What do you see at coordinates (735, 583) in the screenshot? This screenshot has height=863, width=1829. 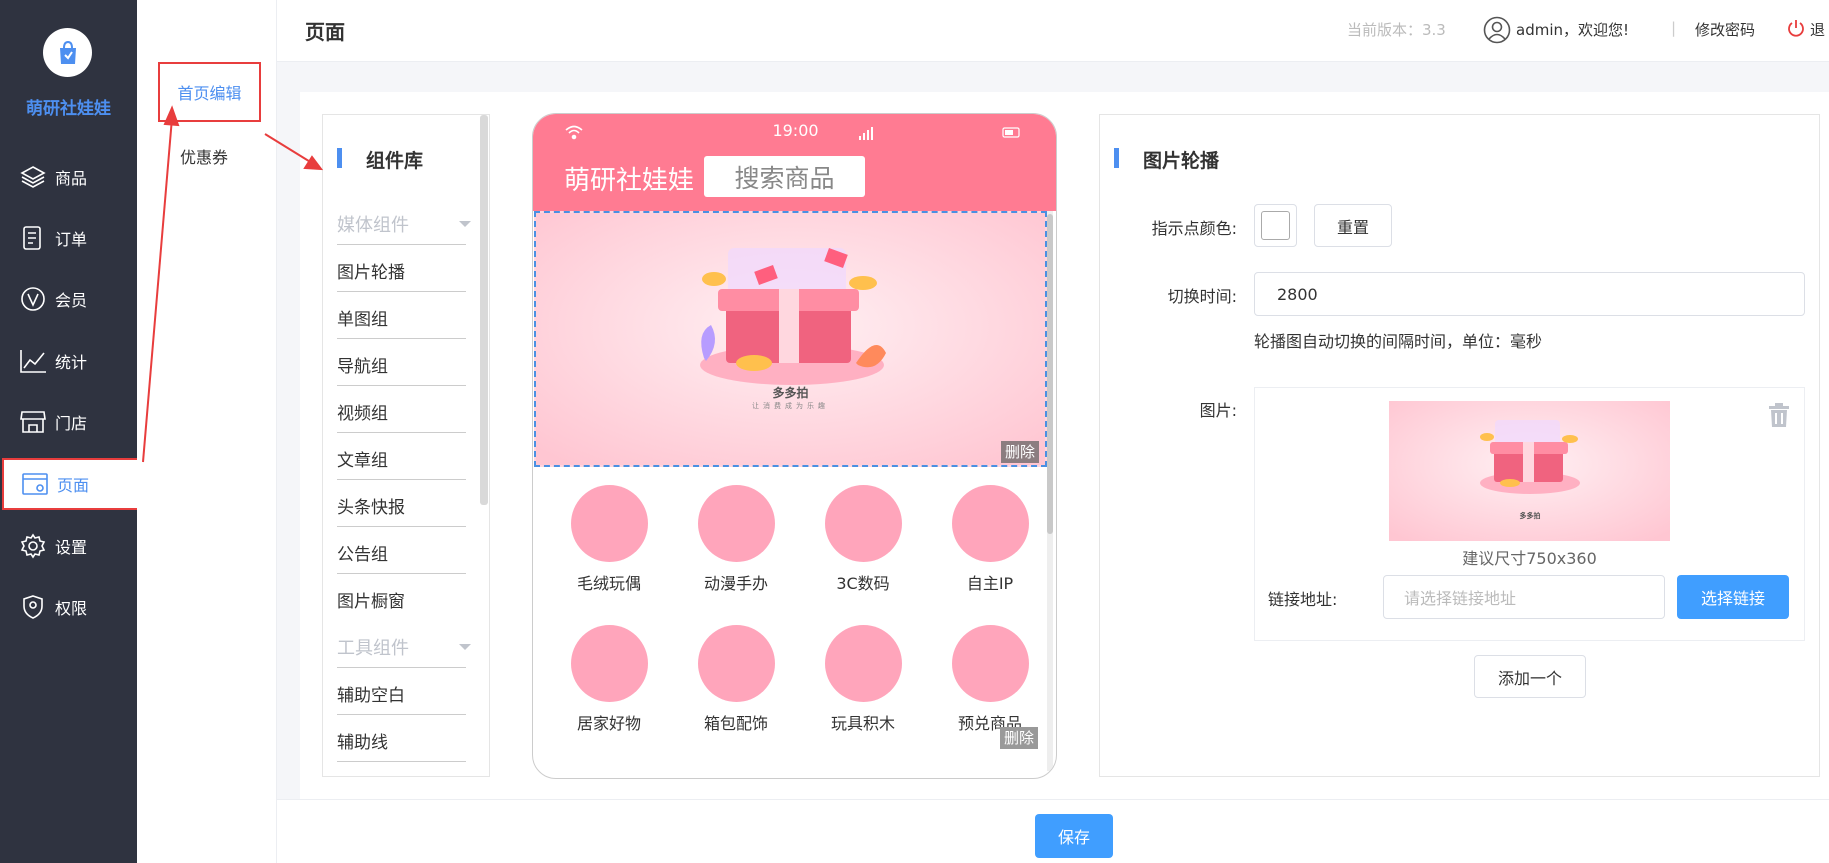 I see `category-label: 动漫手办` at bounding box center [735, 583].